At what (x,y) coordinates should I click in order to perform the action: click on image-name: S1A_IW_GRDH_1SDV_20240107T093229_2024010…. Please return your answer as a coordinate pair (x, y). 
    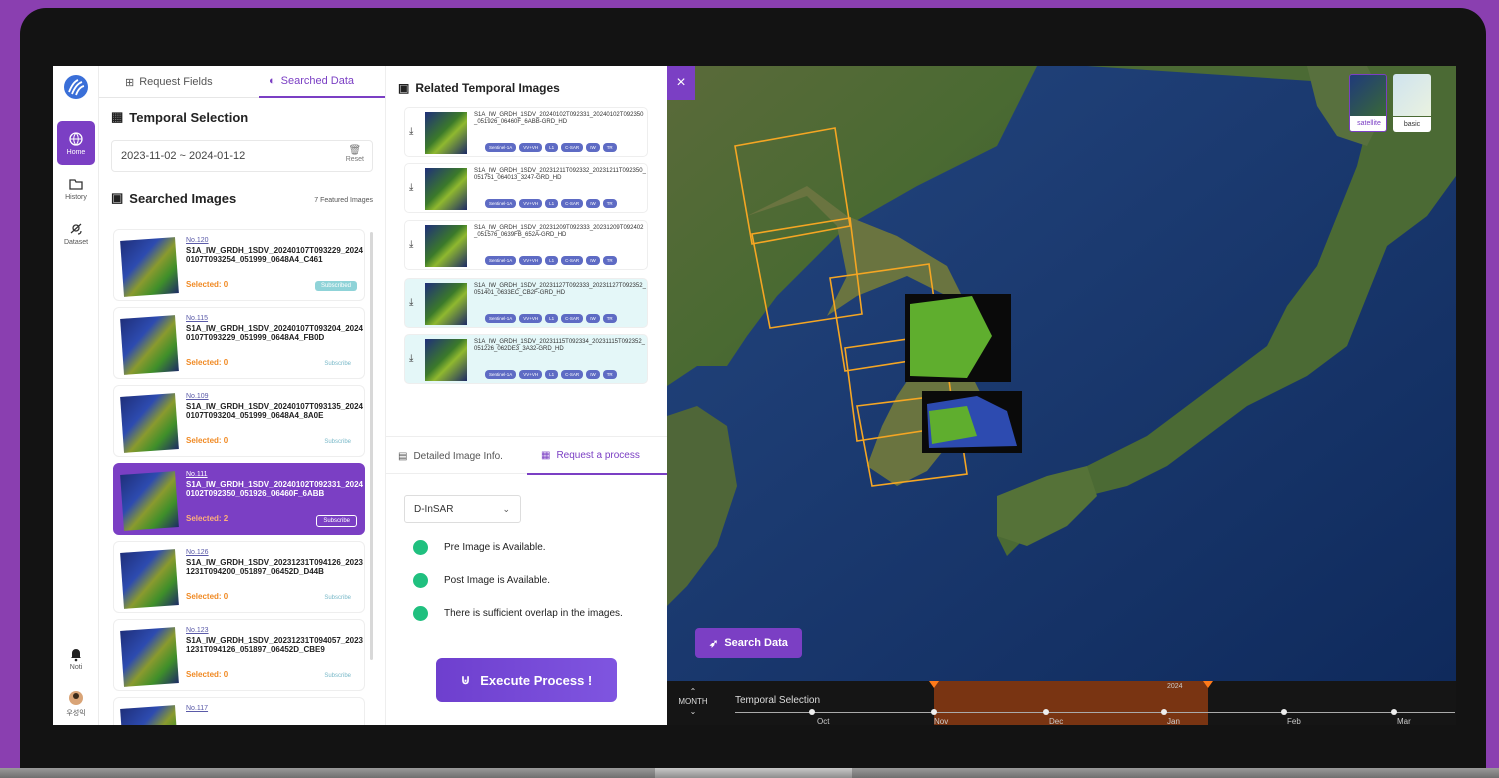
    Looking at the image, I should click on (275, 255).